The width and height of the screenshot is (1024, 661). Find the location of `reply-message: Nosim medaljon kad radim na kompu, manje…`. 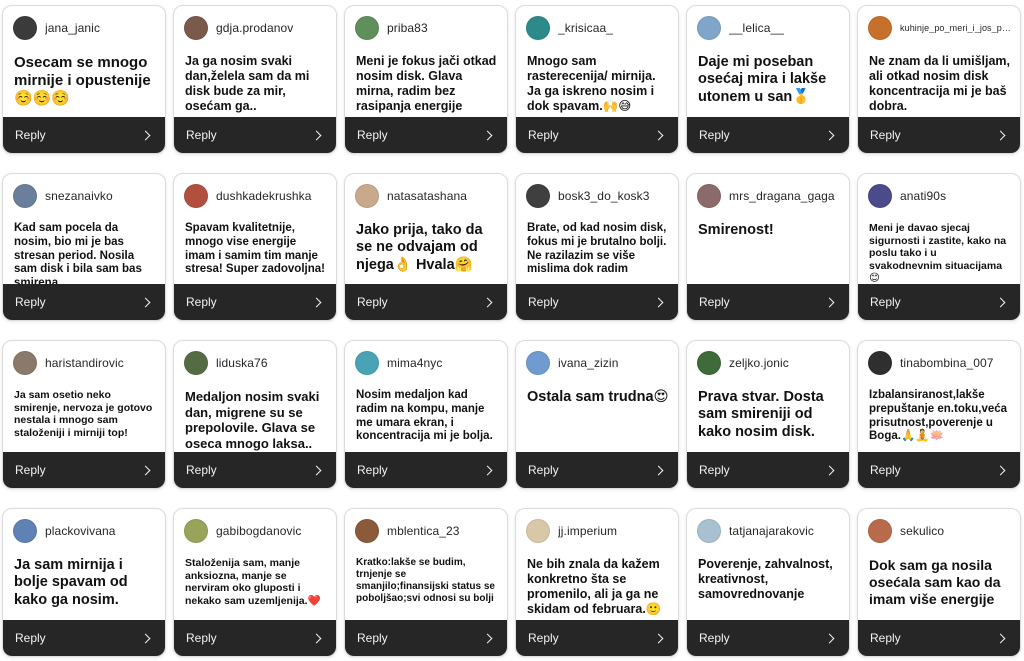

reply-message: Nosim medaljon kad radim na kompu, manje… is located at coordinates (424, 416).